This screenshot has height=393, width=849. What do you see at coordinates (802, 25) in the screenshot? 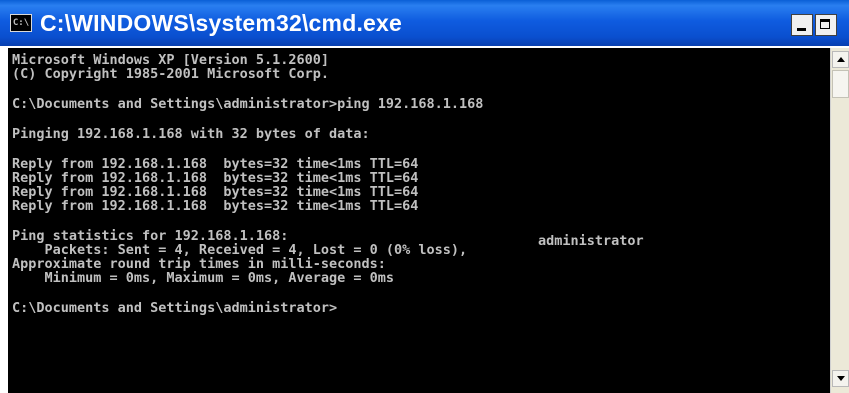
I see `minimize-button` at bounding box center [802, 25].